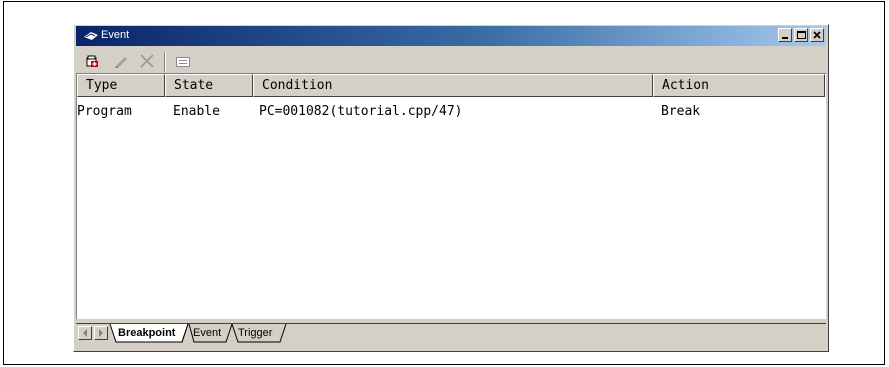 The width and height of the screenshot is (889, 367). I want to click on tab-event: Event, so click(207, 333).